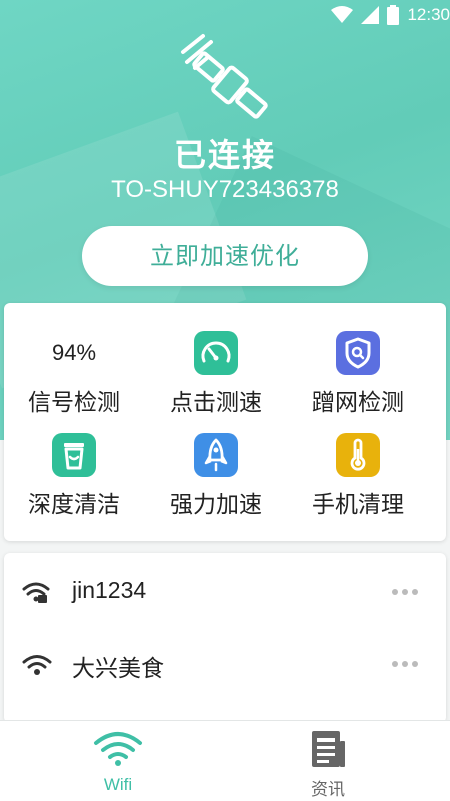  Describe the element at coordinates (118, 669) in the screenshot. I see `wifi-name: 大兴美食` at that location.